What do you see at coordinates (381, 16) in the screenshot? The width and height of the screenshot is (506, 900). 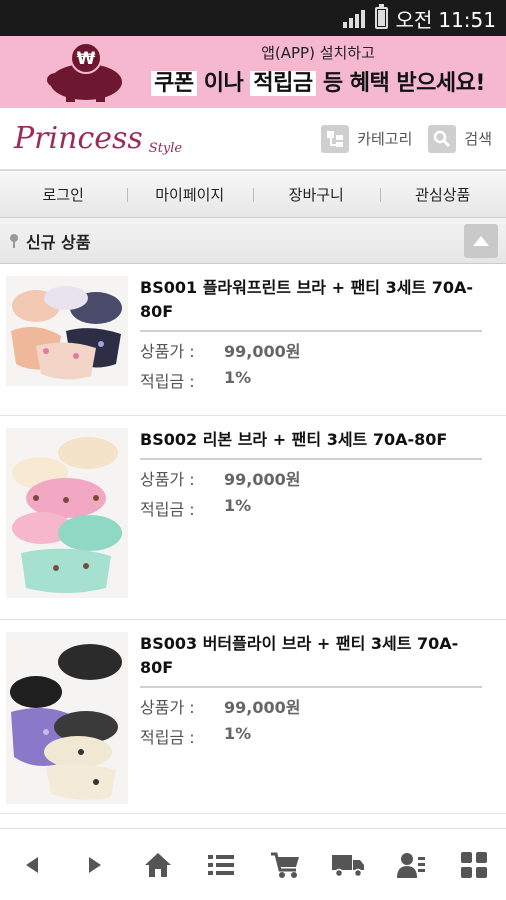 I see `battery-icon` at bounding box center [381, 16].